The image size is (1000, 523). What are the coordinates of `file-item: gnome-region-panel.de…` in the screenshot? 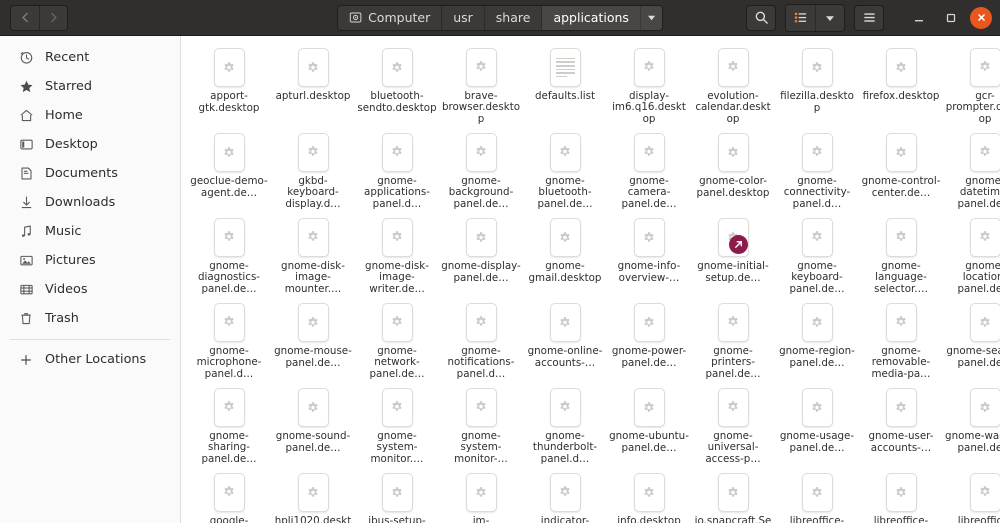 It's located at (817, 339).